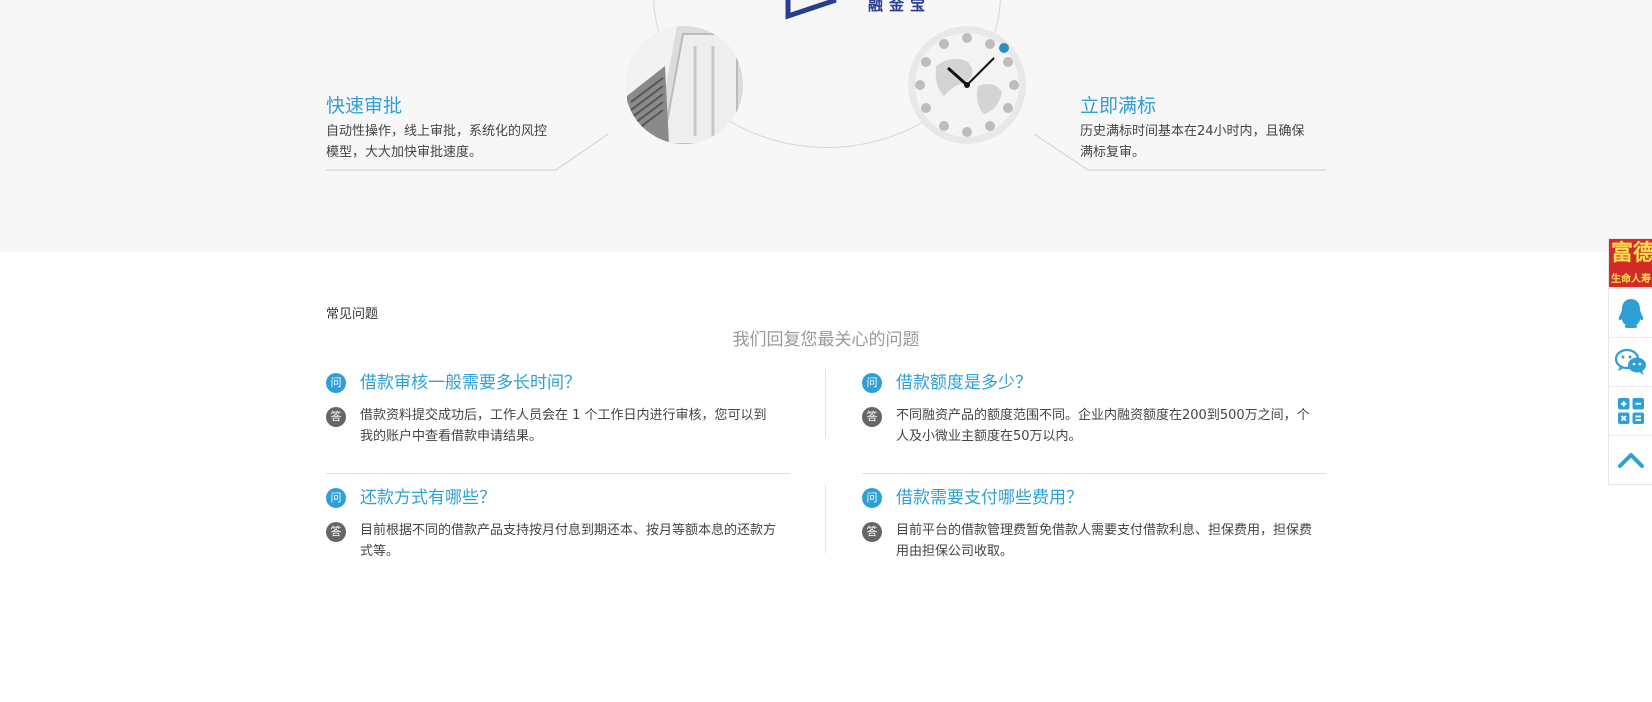 The width and height of the screenshot is (1652, 702). I want to click on question-text: 借款额度是多少？, so click(964, 383).